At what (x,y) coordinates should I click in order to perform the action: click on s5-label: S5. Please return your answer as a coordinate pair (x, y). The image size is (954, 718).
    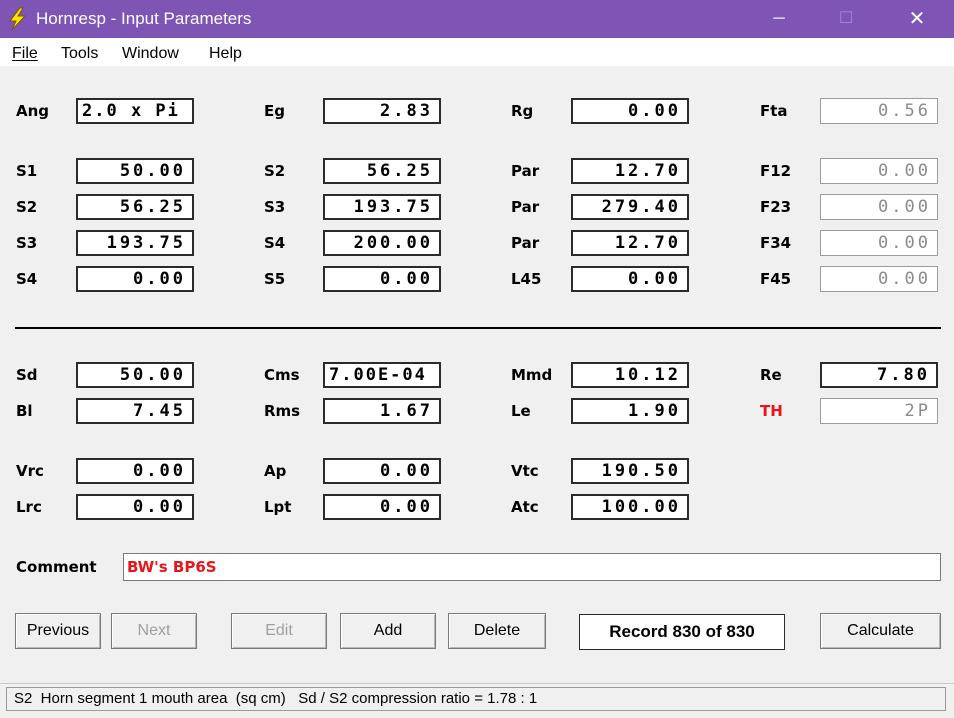
    Looking at the image, I should click on (275, 279).